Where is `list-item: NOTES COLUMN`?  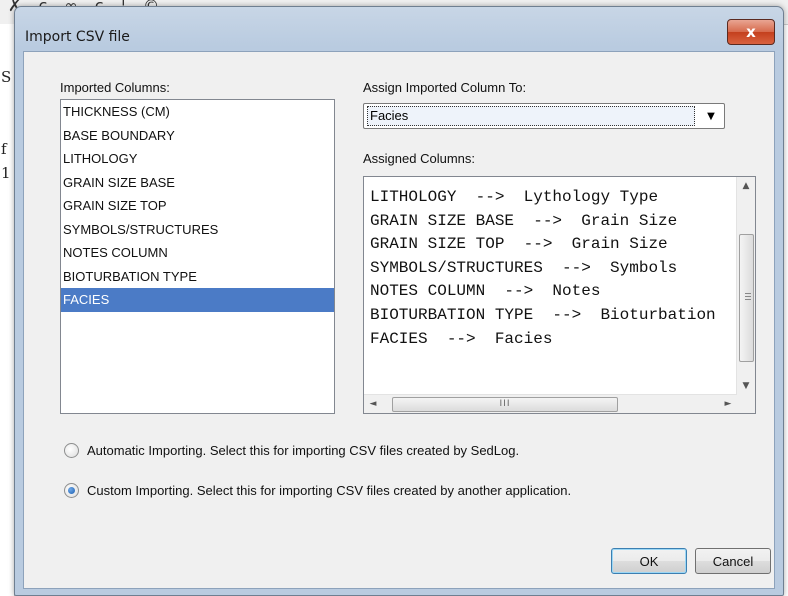
list-item: NOTES COLUMN is located at coordinates (197, 253).